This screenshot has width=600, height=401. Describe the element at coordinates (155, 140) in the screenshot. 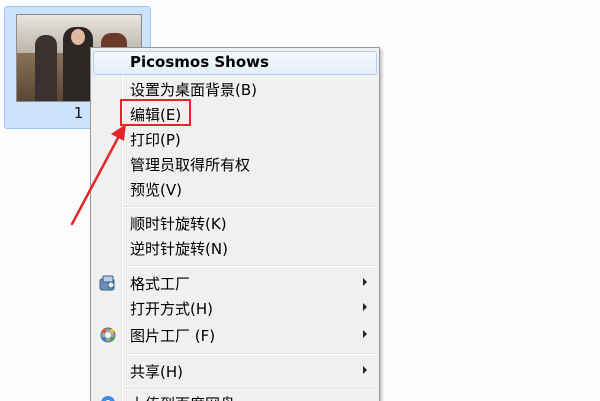

I see `menu-item-label: 打印(P)` at that location.